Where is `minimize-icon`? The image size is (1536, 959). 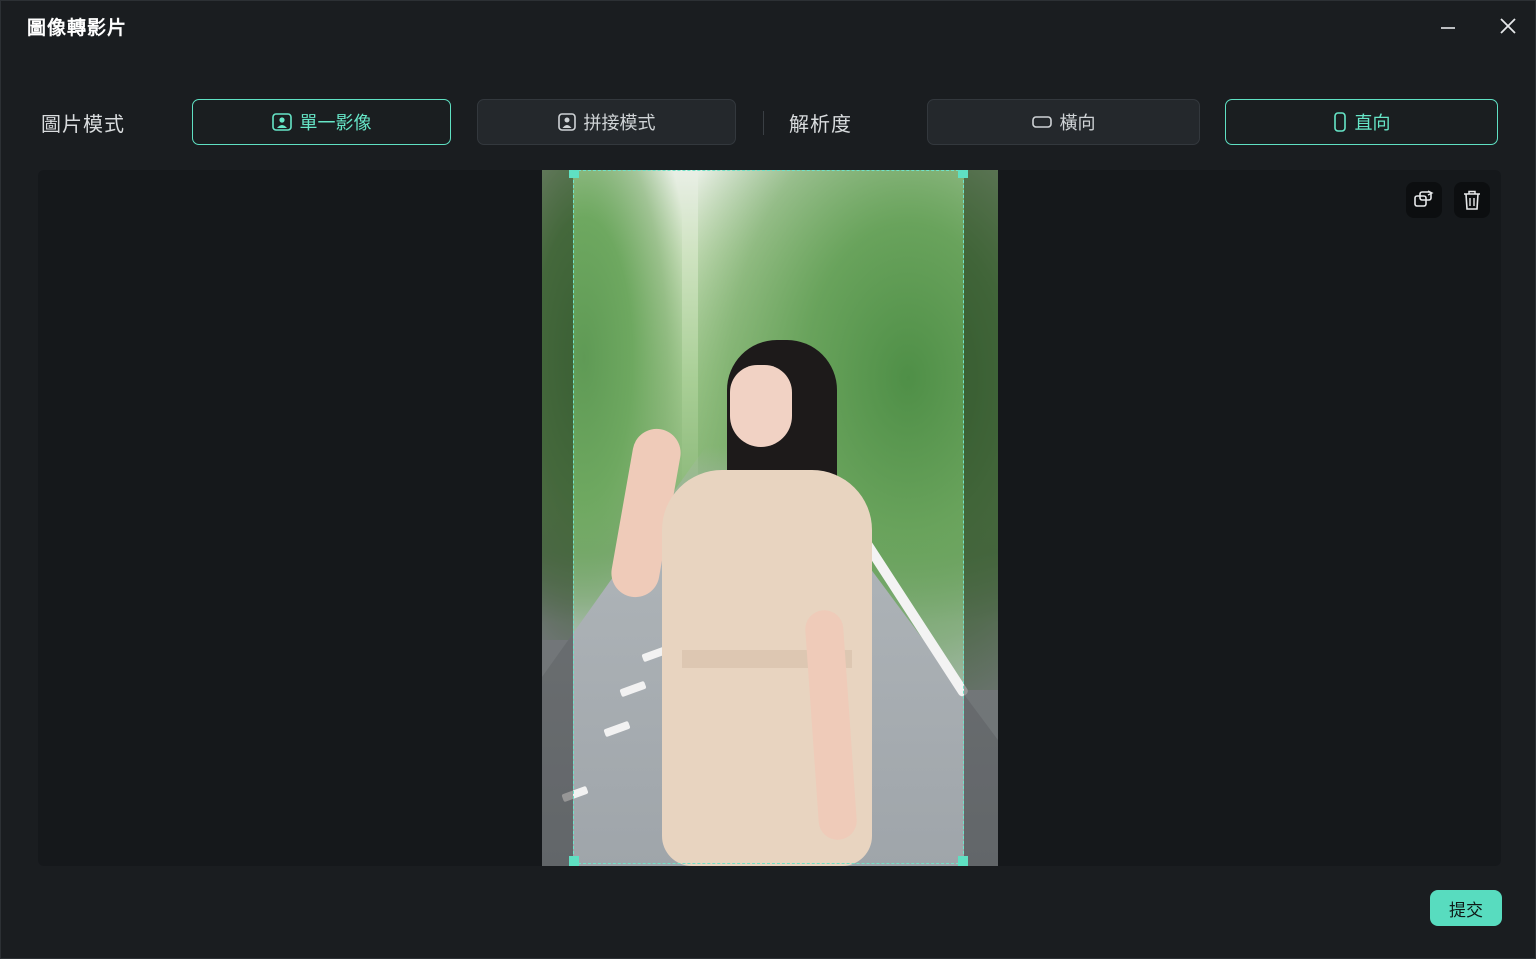 minimize-icon is located at coordinates (1448, 28).